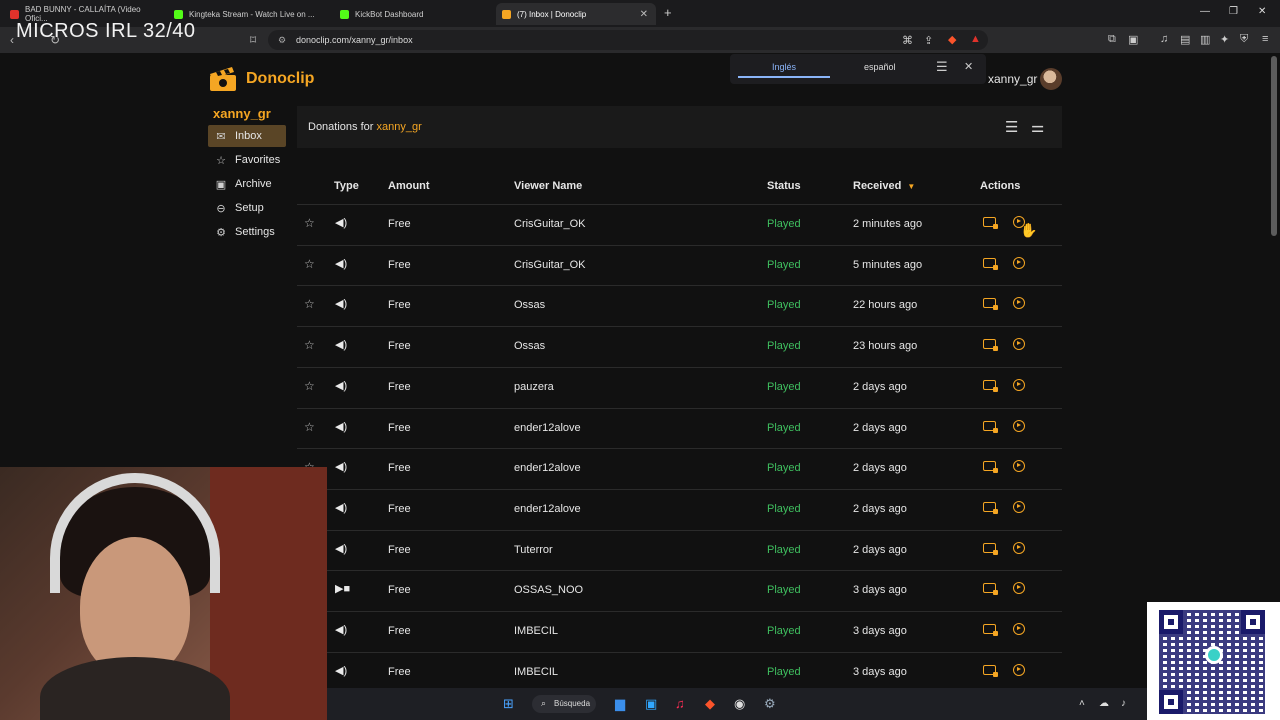 The image size is (1280, 720). What do you see at coordinates (1205, 39) in the screenshot?
I see `wallet2-icon: ▥` at bounding box center [1205, 39].